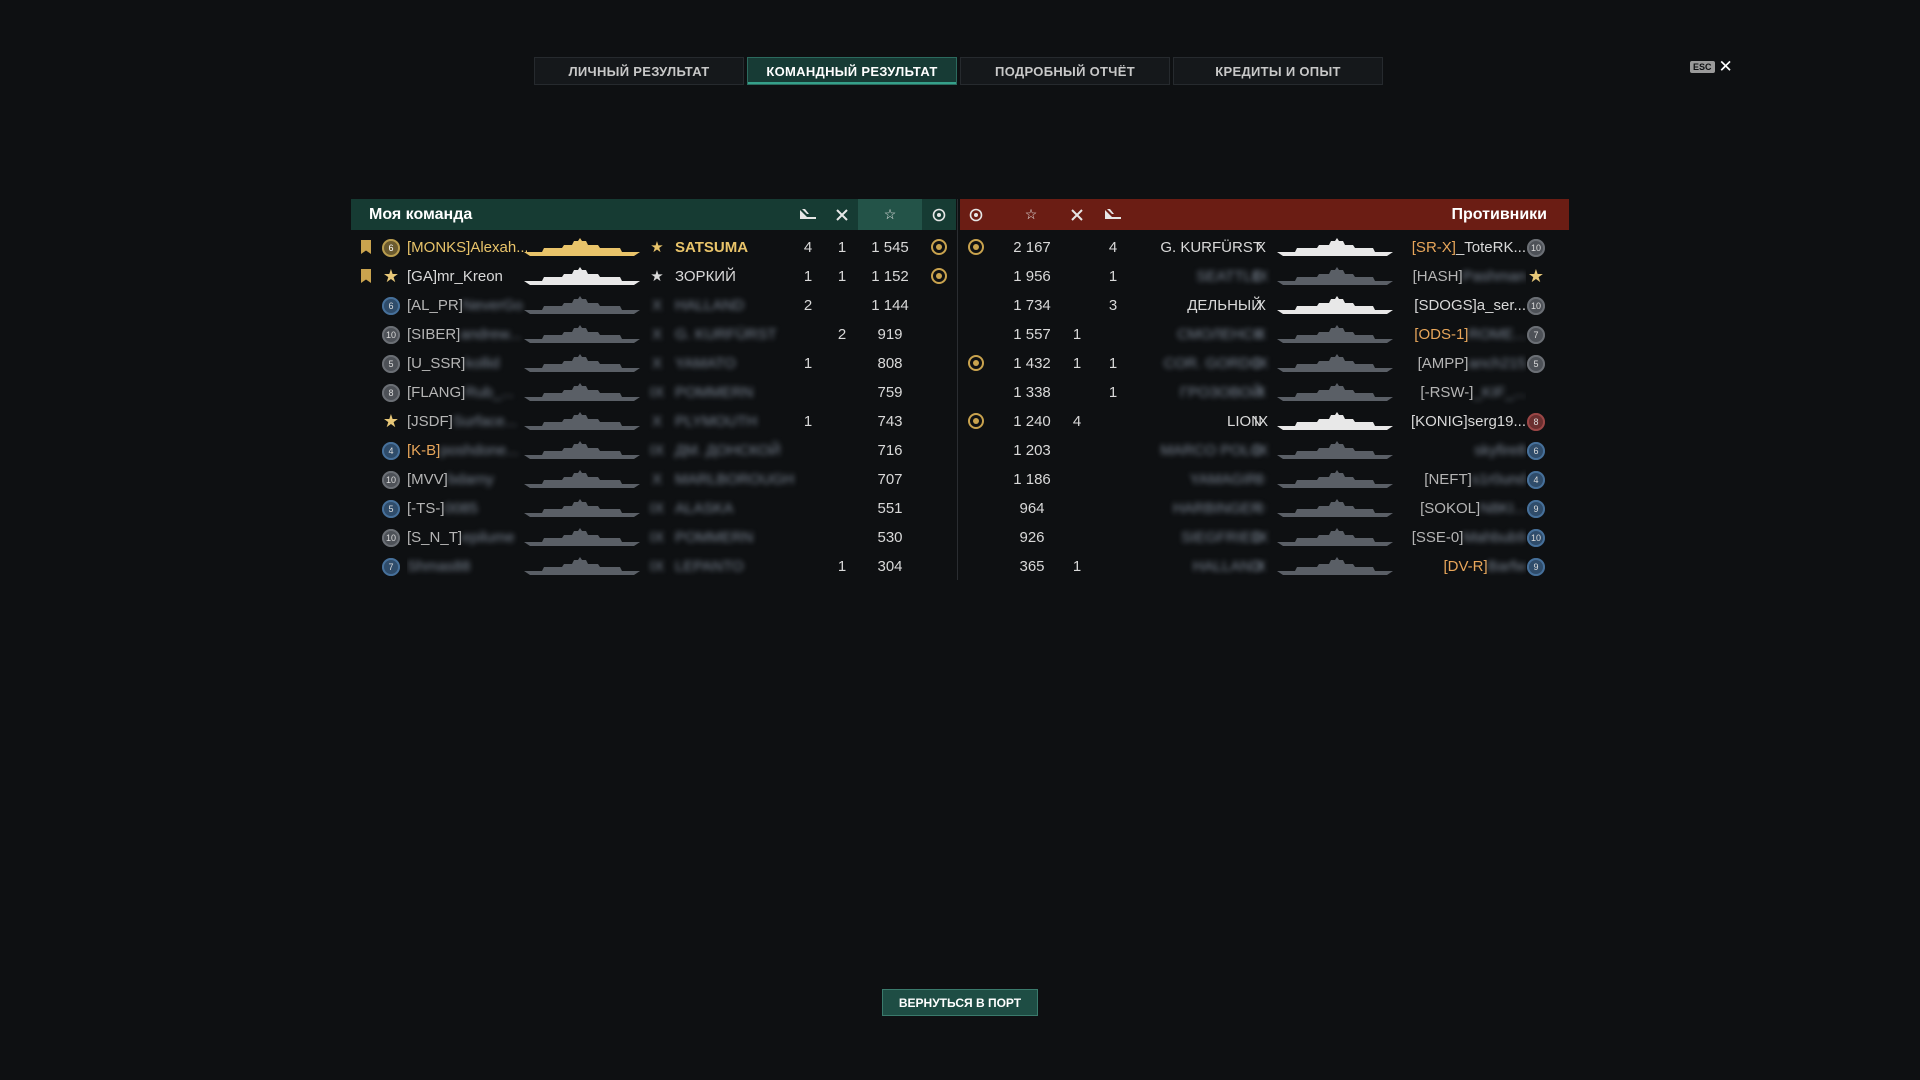  I want to click on ship-name: SATSUMA, so click(735, 247).